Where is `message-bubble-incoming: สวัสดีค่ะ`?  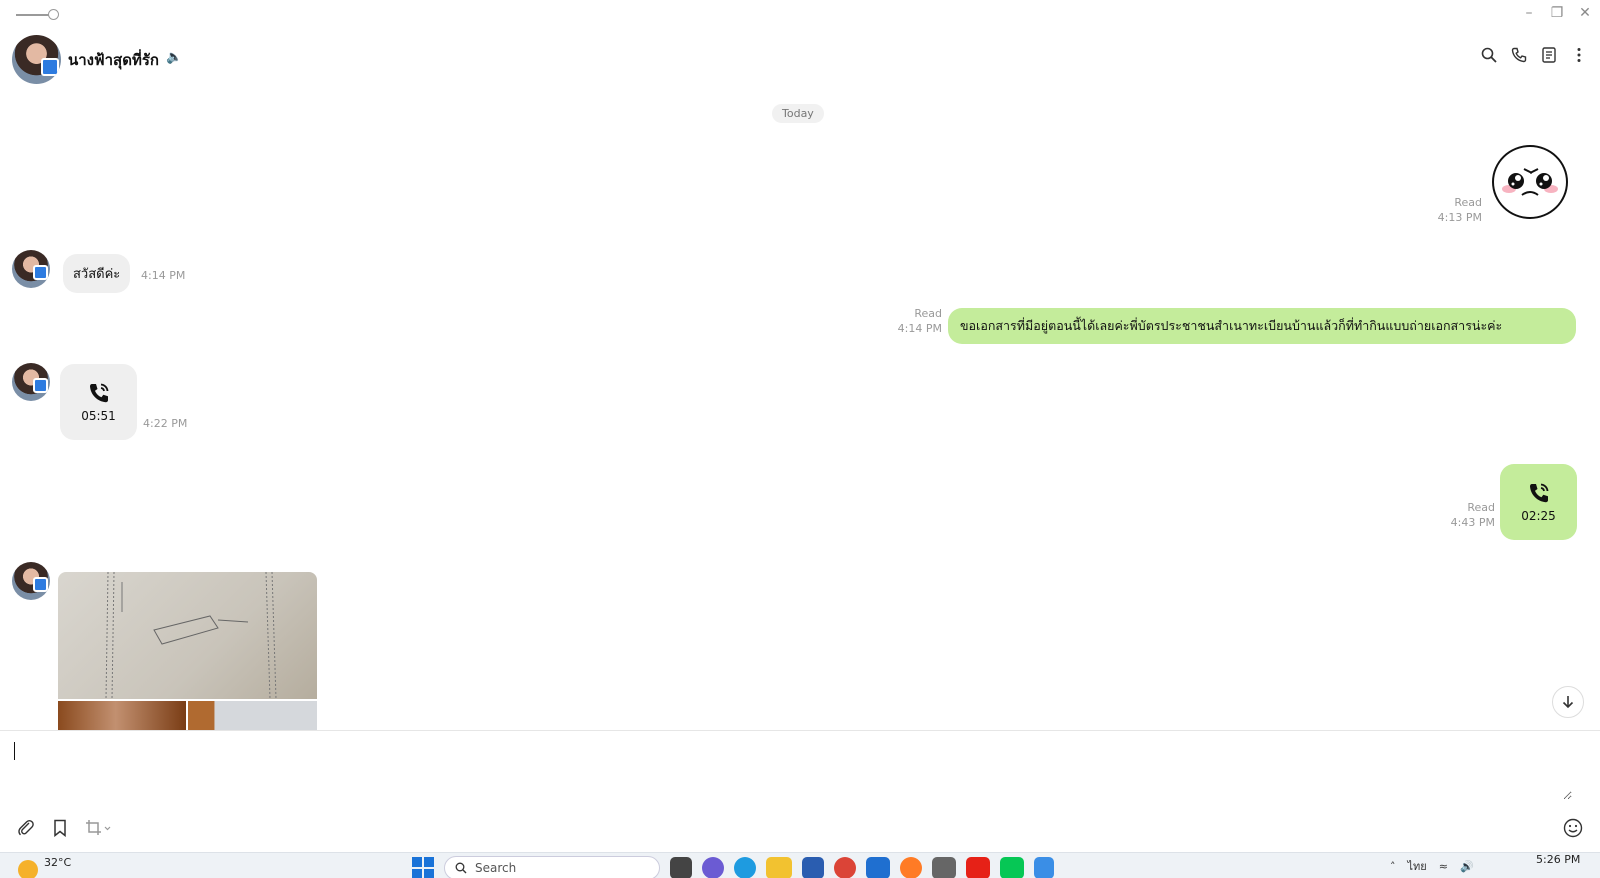 message-bubble-incoming: สวัสดีค่ะ is located at coordinates (97, 273).